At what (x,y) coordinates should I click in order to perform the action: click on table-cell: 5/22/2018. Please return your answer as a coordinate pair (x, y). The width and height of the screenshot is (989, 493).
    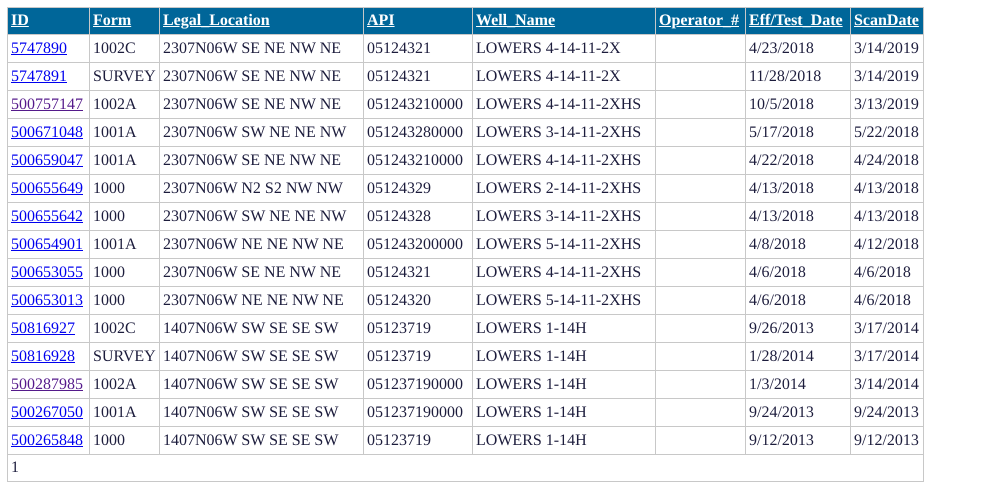
    Looking at the image, I should click on (886, 132).